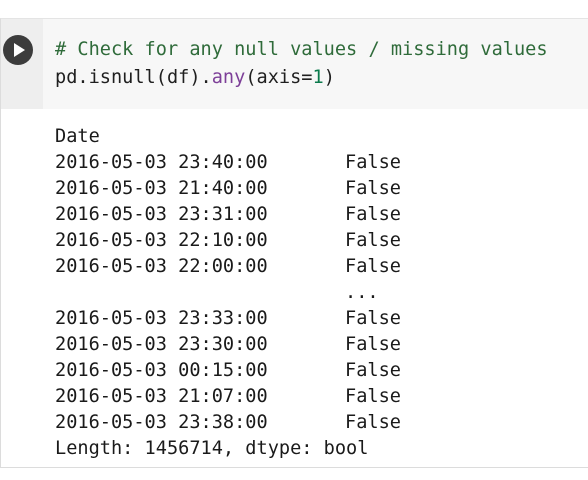 This screenshot has width=588, height=480. I want to click on code-args-open: (axis=, so click(279, 77).